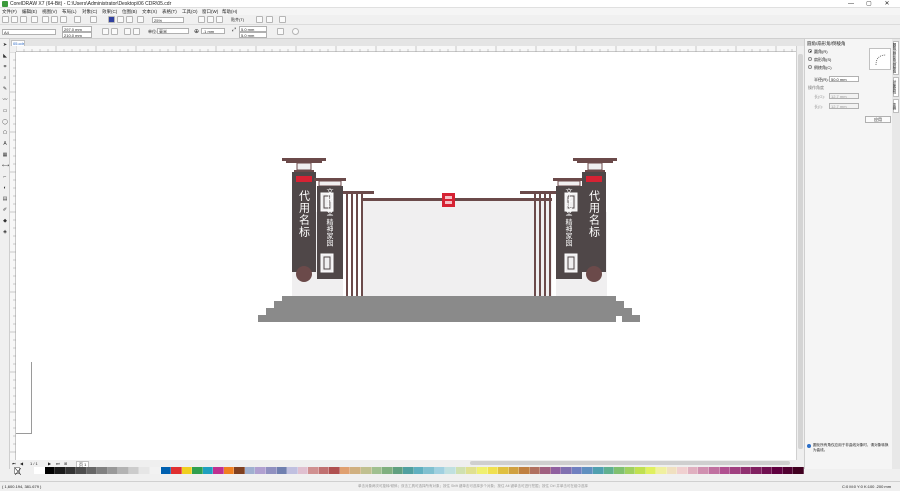 This screenshot has width=900, height=491. Describe the element at coordinates (269, 19) in the screenshot. I see `options-icon` at that location.